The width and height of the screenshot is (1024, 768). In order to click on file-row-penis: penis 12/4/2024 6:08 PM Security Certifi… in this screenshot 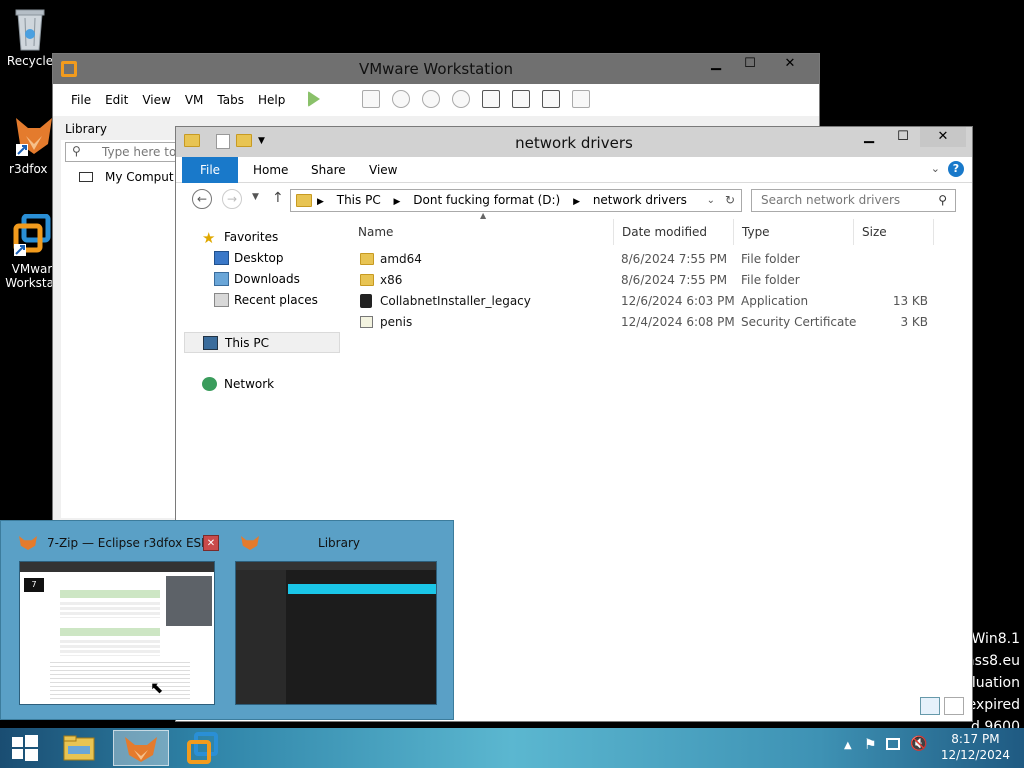, I will do `click(642, 322)`.